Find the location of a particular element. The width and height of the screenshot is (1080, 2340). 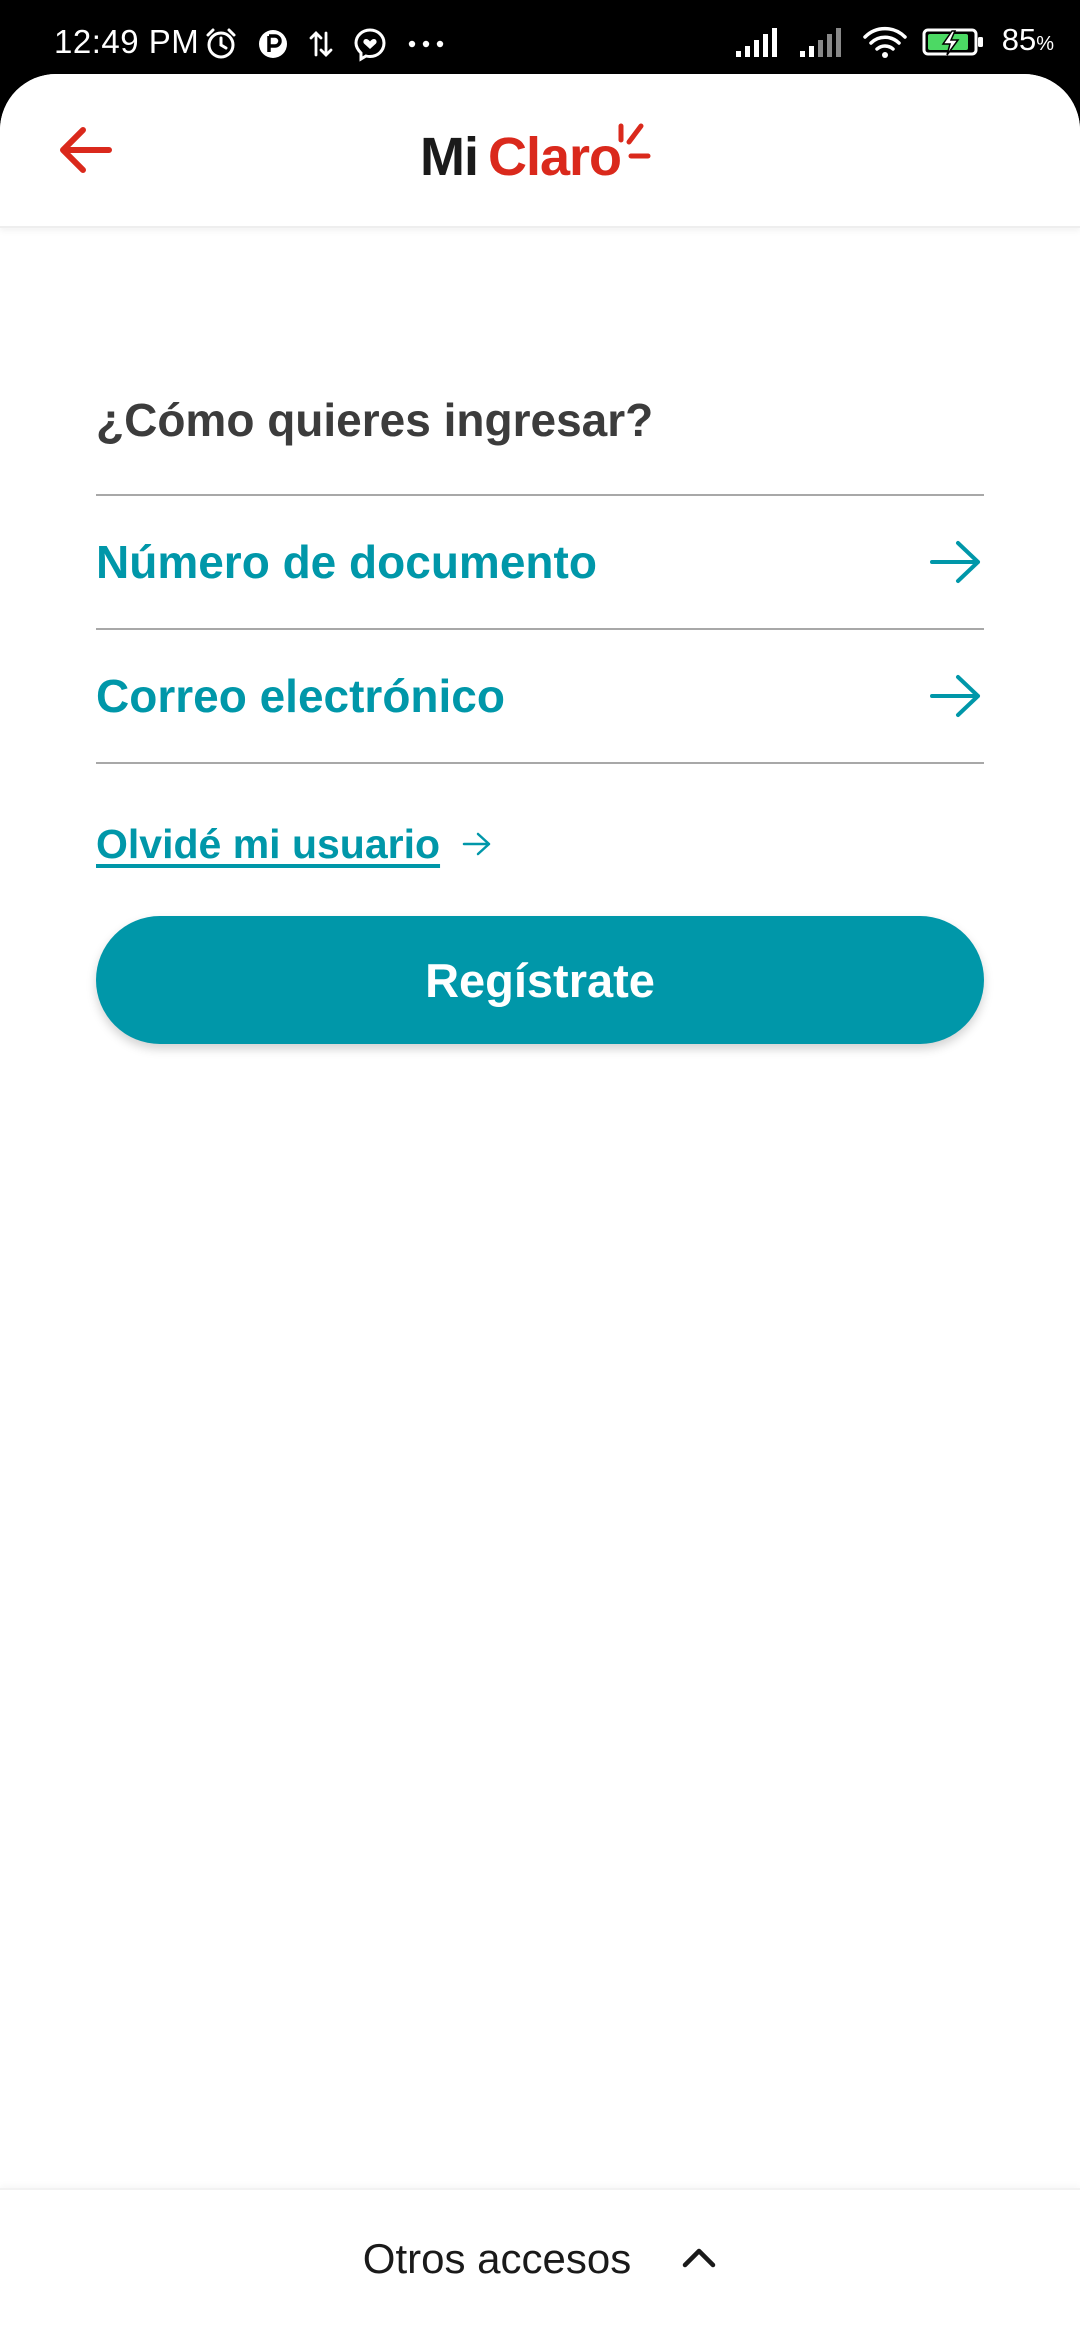

mi-claro-logo: Mi Claro is located at coordinates (535, 155).